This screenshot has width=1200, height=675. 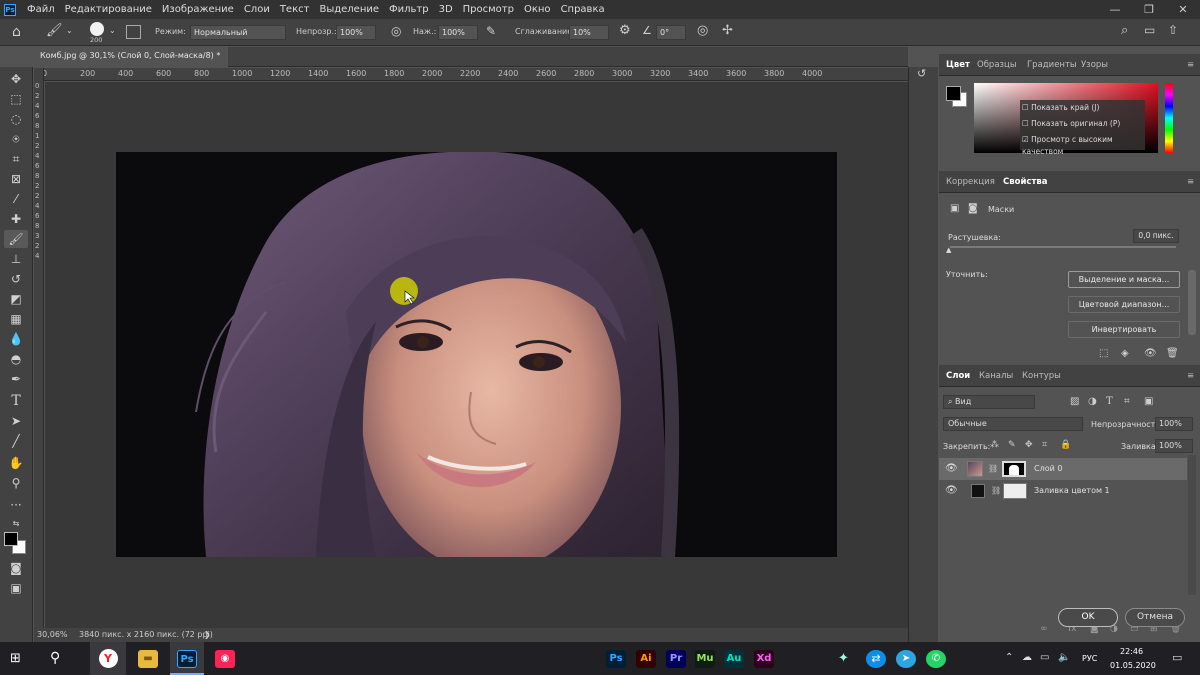 What do you see at coordinates (1174, 424) in the screenshot?
I see `layer-opacity-field: 100%` at bounding box center [1174, 424].